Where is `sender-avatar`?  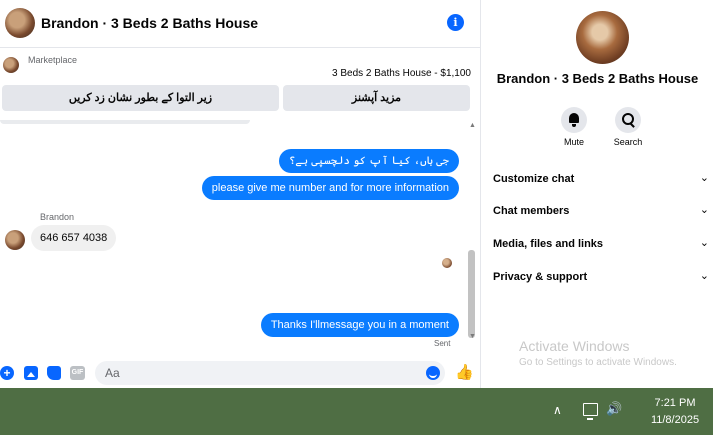 sender-avatar is located at coordinates (15, 240).